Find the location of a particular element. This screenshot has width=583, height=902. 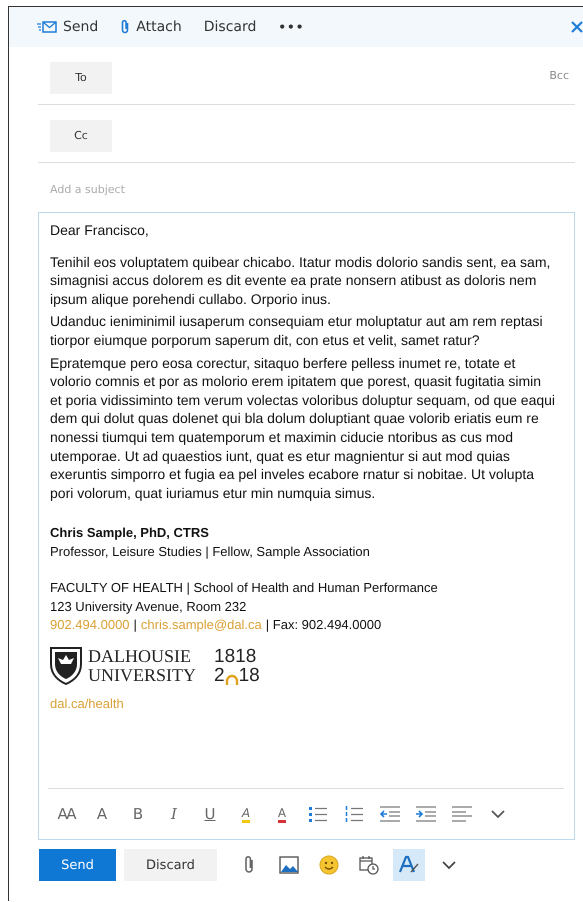

body-paragraph: Epratemque pero eosa corectur, sitaquo berfere pelless inumet re, totate et volorio comnis et por as molorio erem ipitatem que porest, quasit fugitatia simin et poria vidissiminto tem verum volectas voloribus doluptur sequam, od que eaqui dem qui dolut quas dolenet qui bla dolum doluptiant quae volorib eriatis eum re nonessi tiumqui tem quatemporum et maximin ciducie ntoribus as cus mod utemporae. Ut ad quaestios iunt, quat es etur magnientur si aut mod quias exeruntis simporro et fugia ea pel inveles ecabore rnatur si nobitae. Ut volupta pori volorum, quat iuriamus etur min numquia simus. is located at coordinates (303, 428).